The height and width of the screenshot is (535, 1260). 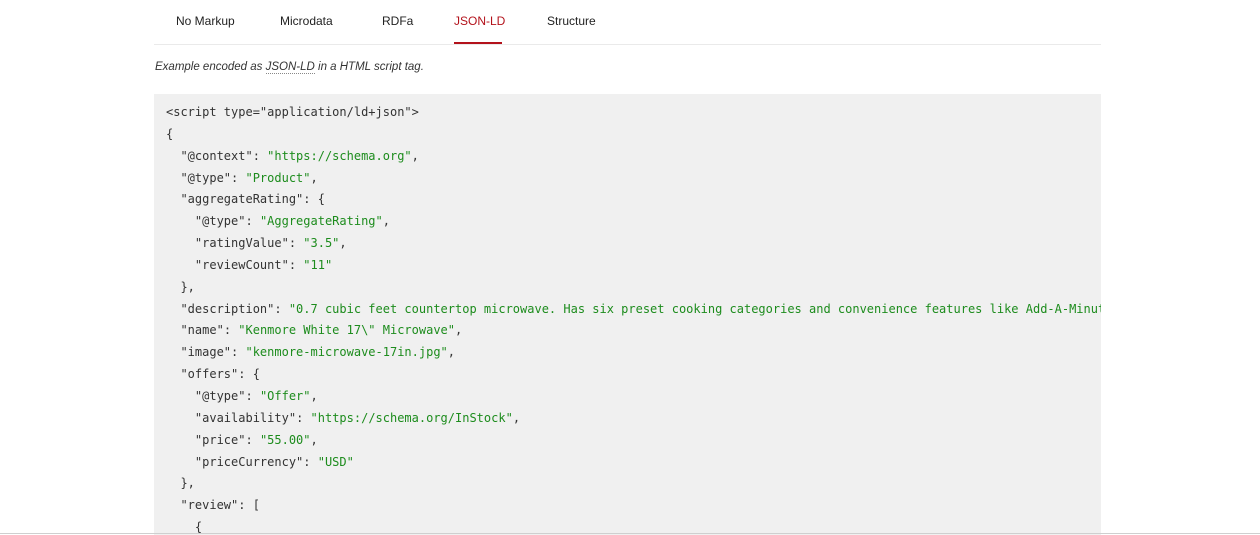 I want to click on tab-json-ld: JSON-LD, so click(x=479, y=21).